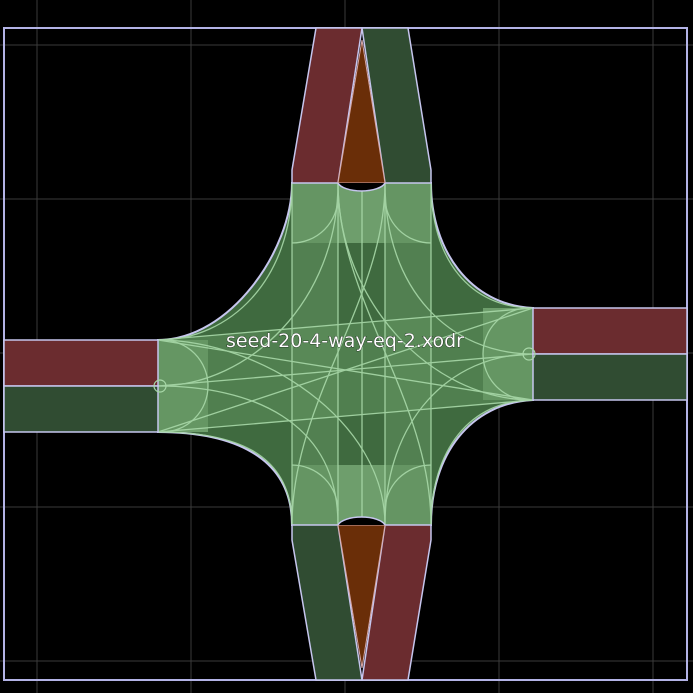 The width and height of the screenshot is (693, 693). I want to click on east-lane-inbound, so click(610, 377).